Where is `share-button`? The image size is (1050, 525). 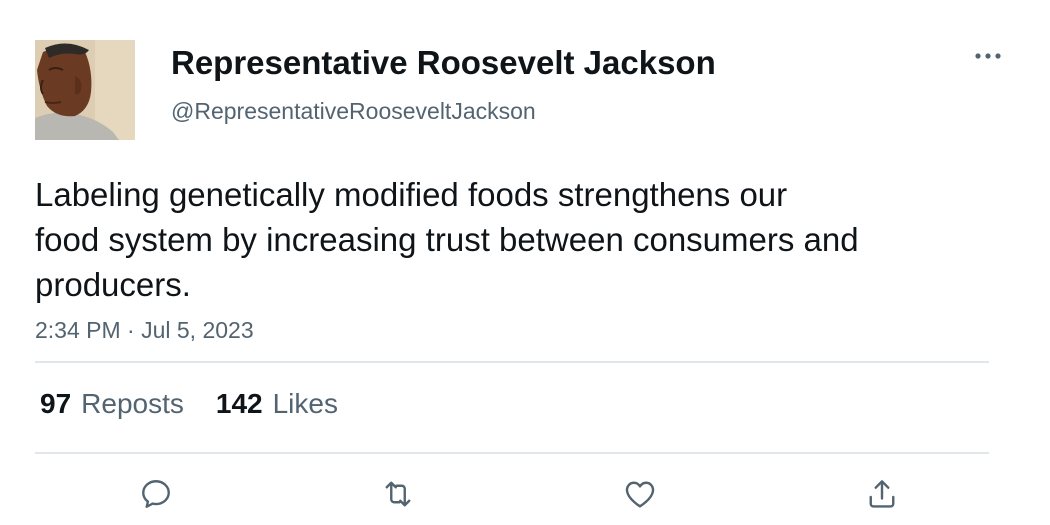 share-button is located at coordinates (882, 494).